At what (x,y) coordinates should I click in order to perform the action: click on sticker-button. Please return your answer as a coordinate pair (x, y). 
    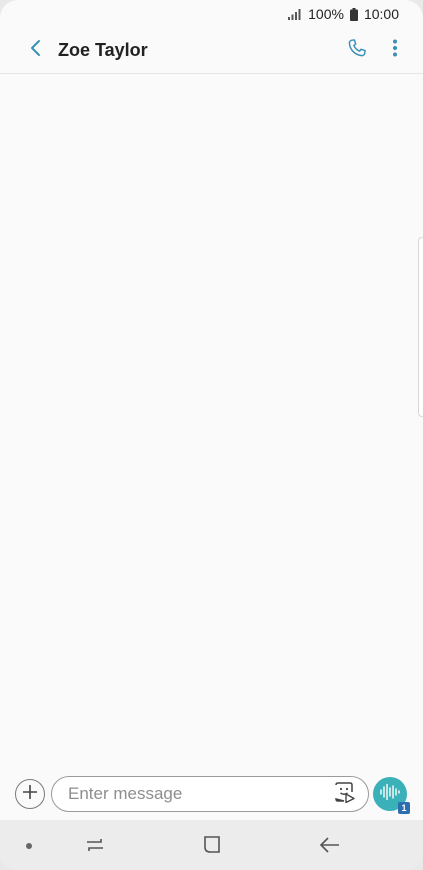
    Looking at the image, I should click on (344, 794).